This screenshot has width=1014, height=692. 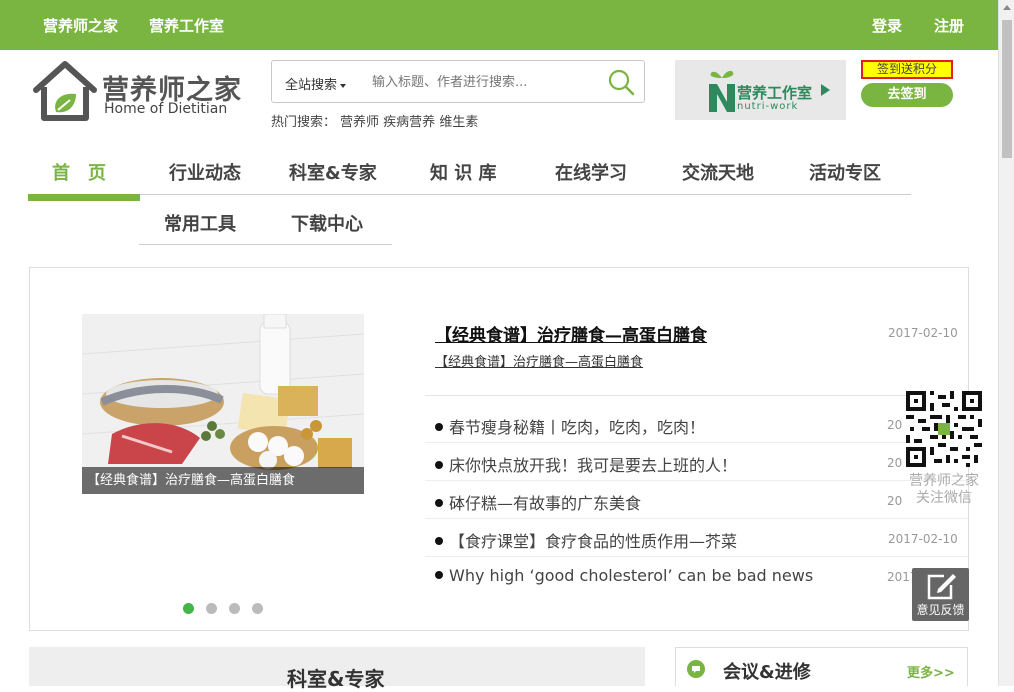 What do you see at coordinates (907, 69) in the screenshot?
I see `sign-in-points-note: 签到送积分` at bounding box center [907, 69].